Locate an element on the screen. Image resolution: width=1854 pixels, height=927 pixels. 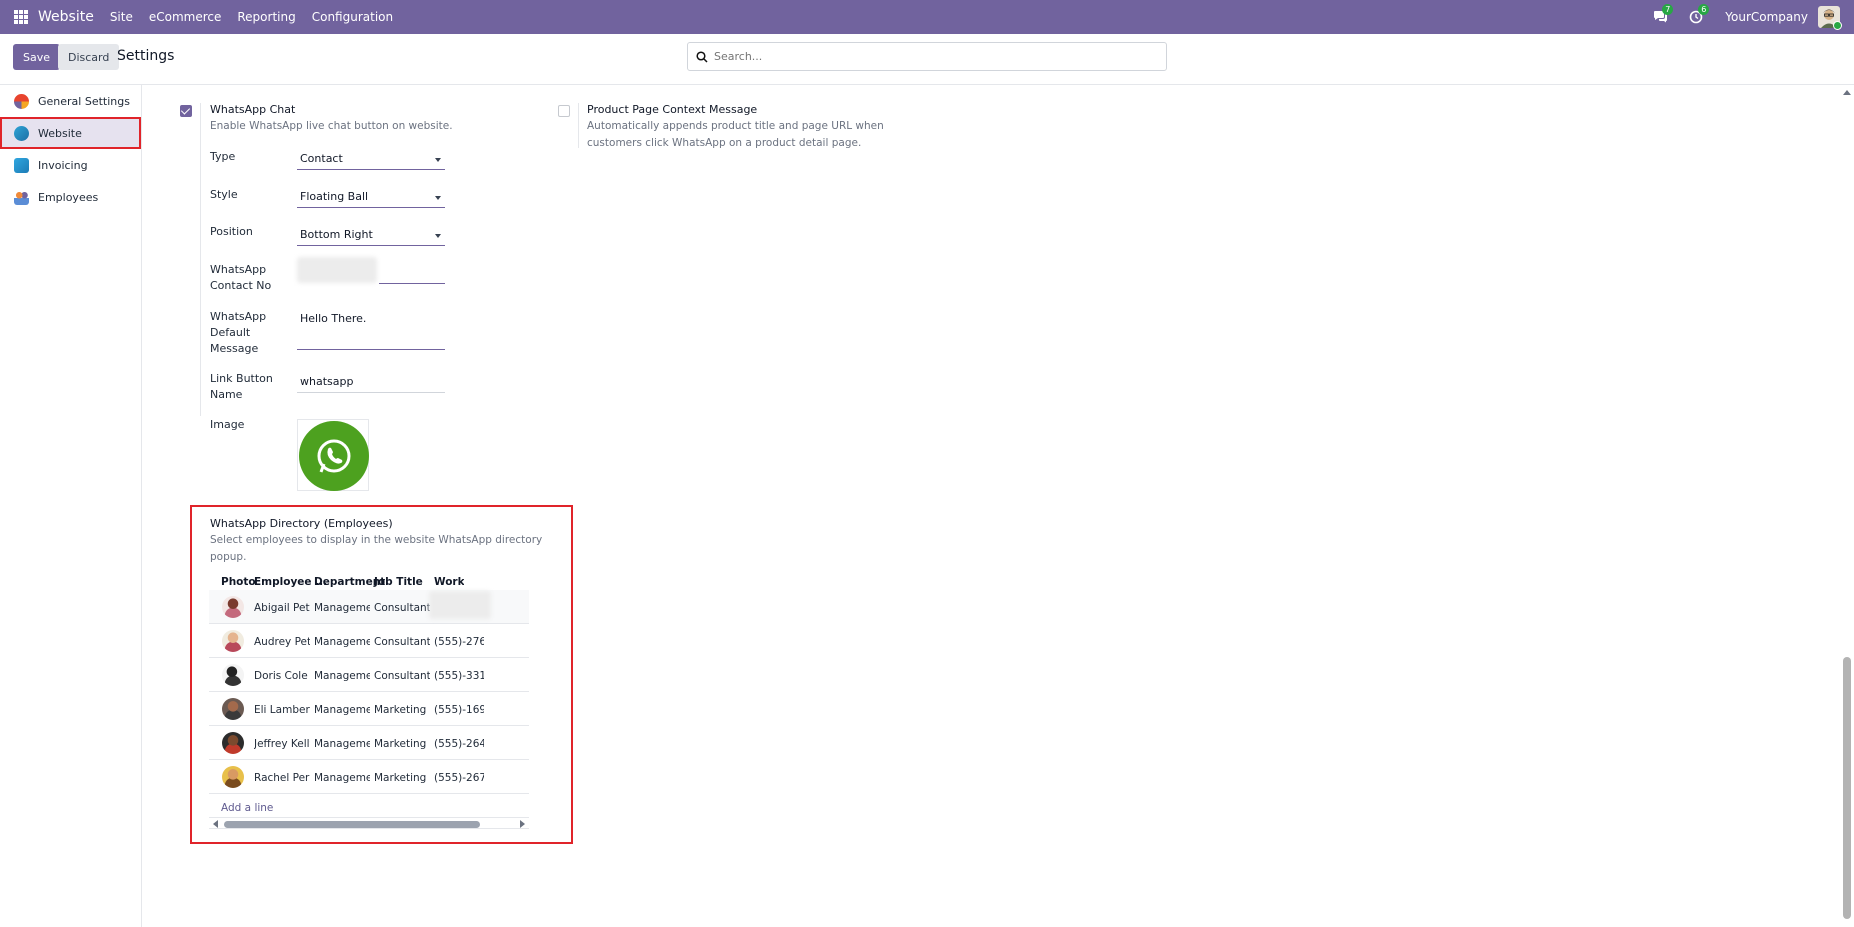
search-input is located at coordinates (934, 56).